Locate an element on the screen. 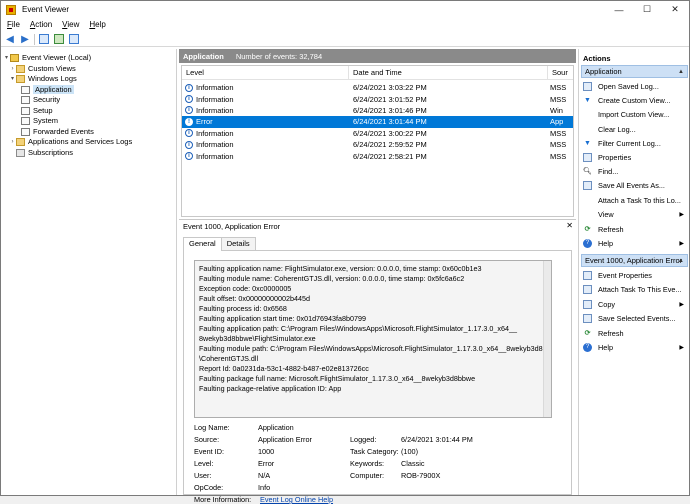  action-properties: Properties is located at coordinates (635, 157).